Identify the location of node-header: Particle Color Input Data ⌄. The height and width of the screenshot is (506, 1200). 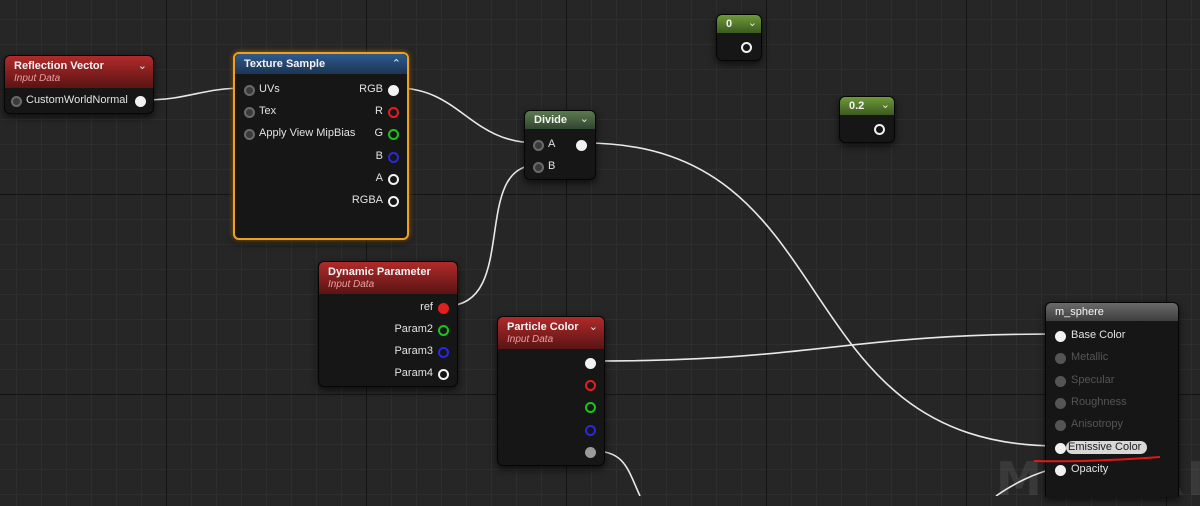
(551, 333).